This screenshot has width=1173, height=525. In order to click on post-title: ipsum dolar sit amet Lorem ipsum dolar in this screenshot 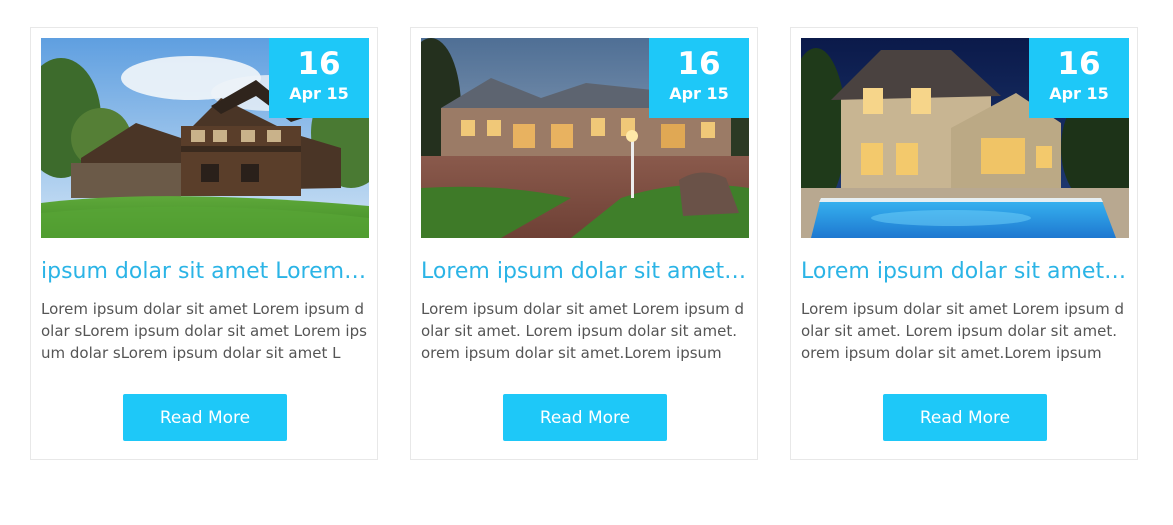, I will do `click(205, 272)`.